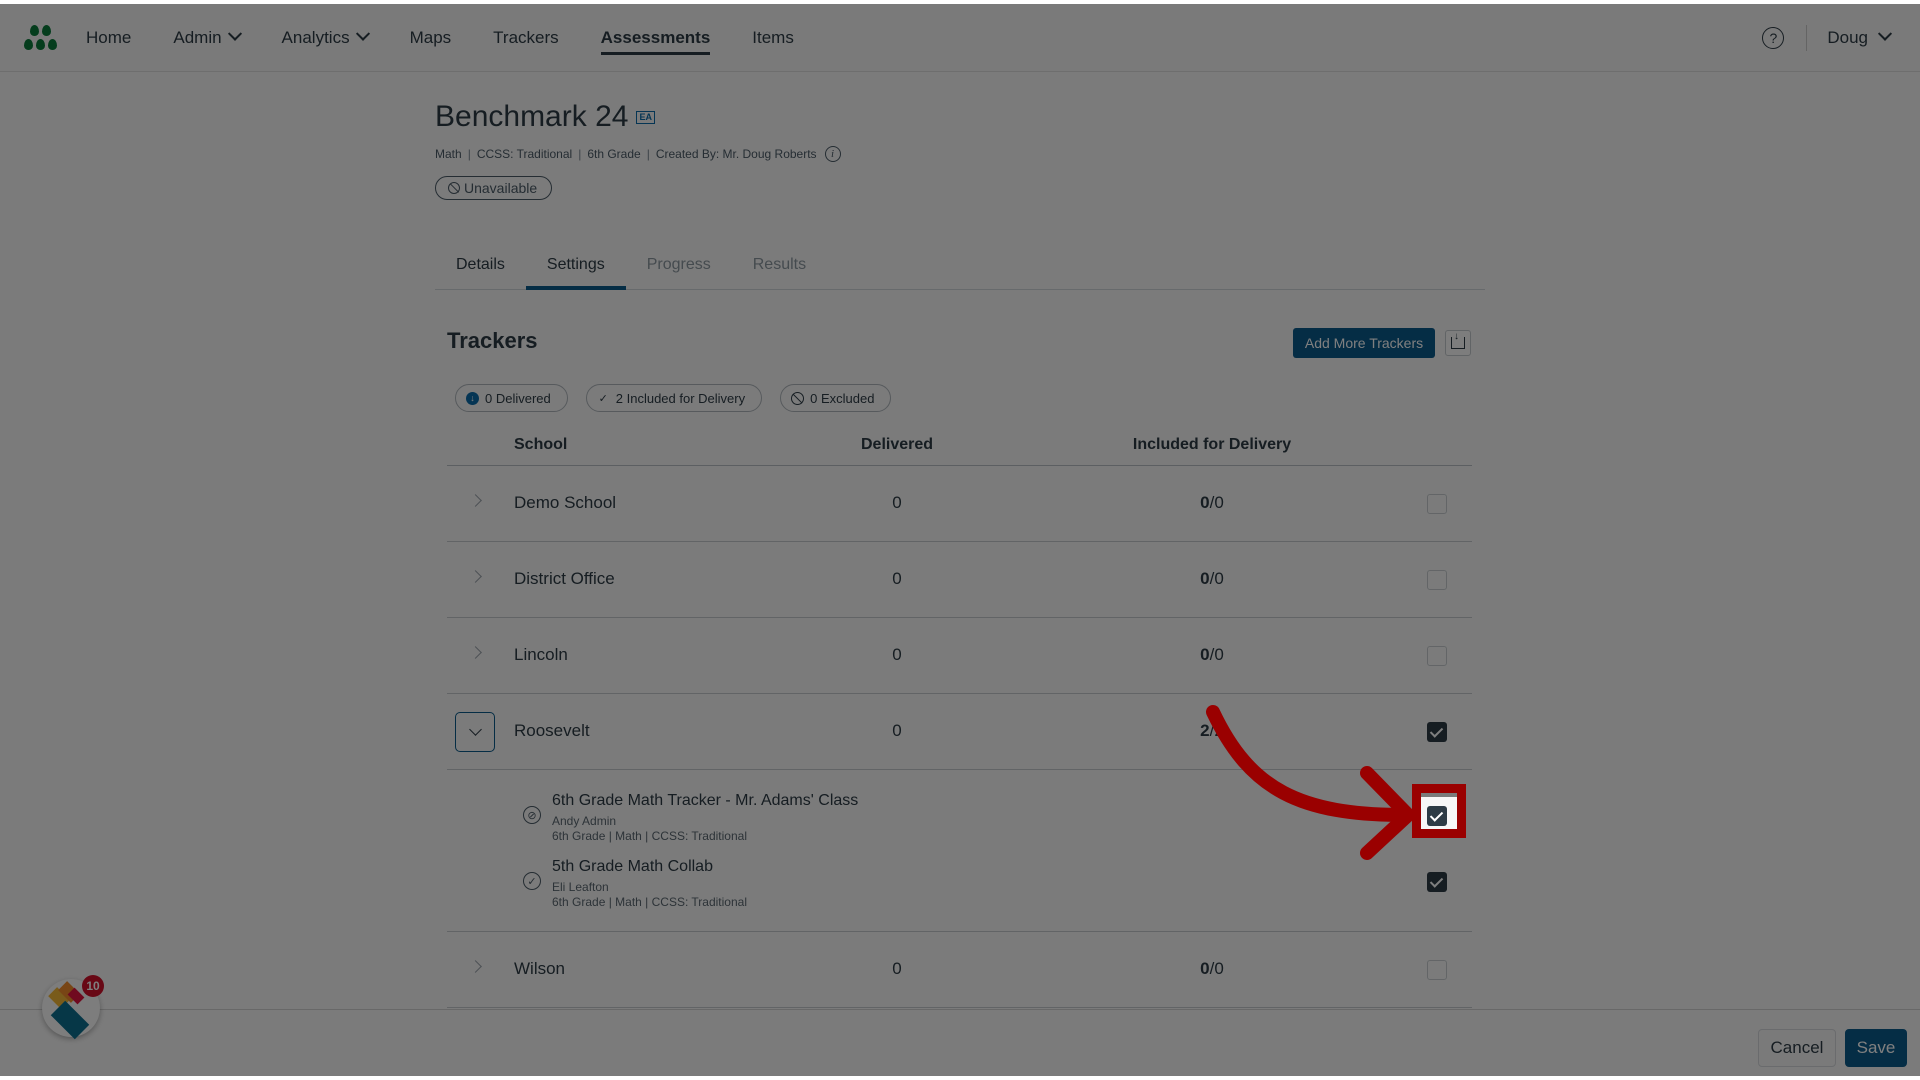 The height and width of the screenshot is (1080, 1920). Describe the element at coordinates (832, 154) in the screenshot. I see `info-icon: i` at that location.